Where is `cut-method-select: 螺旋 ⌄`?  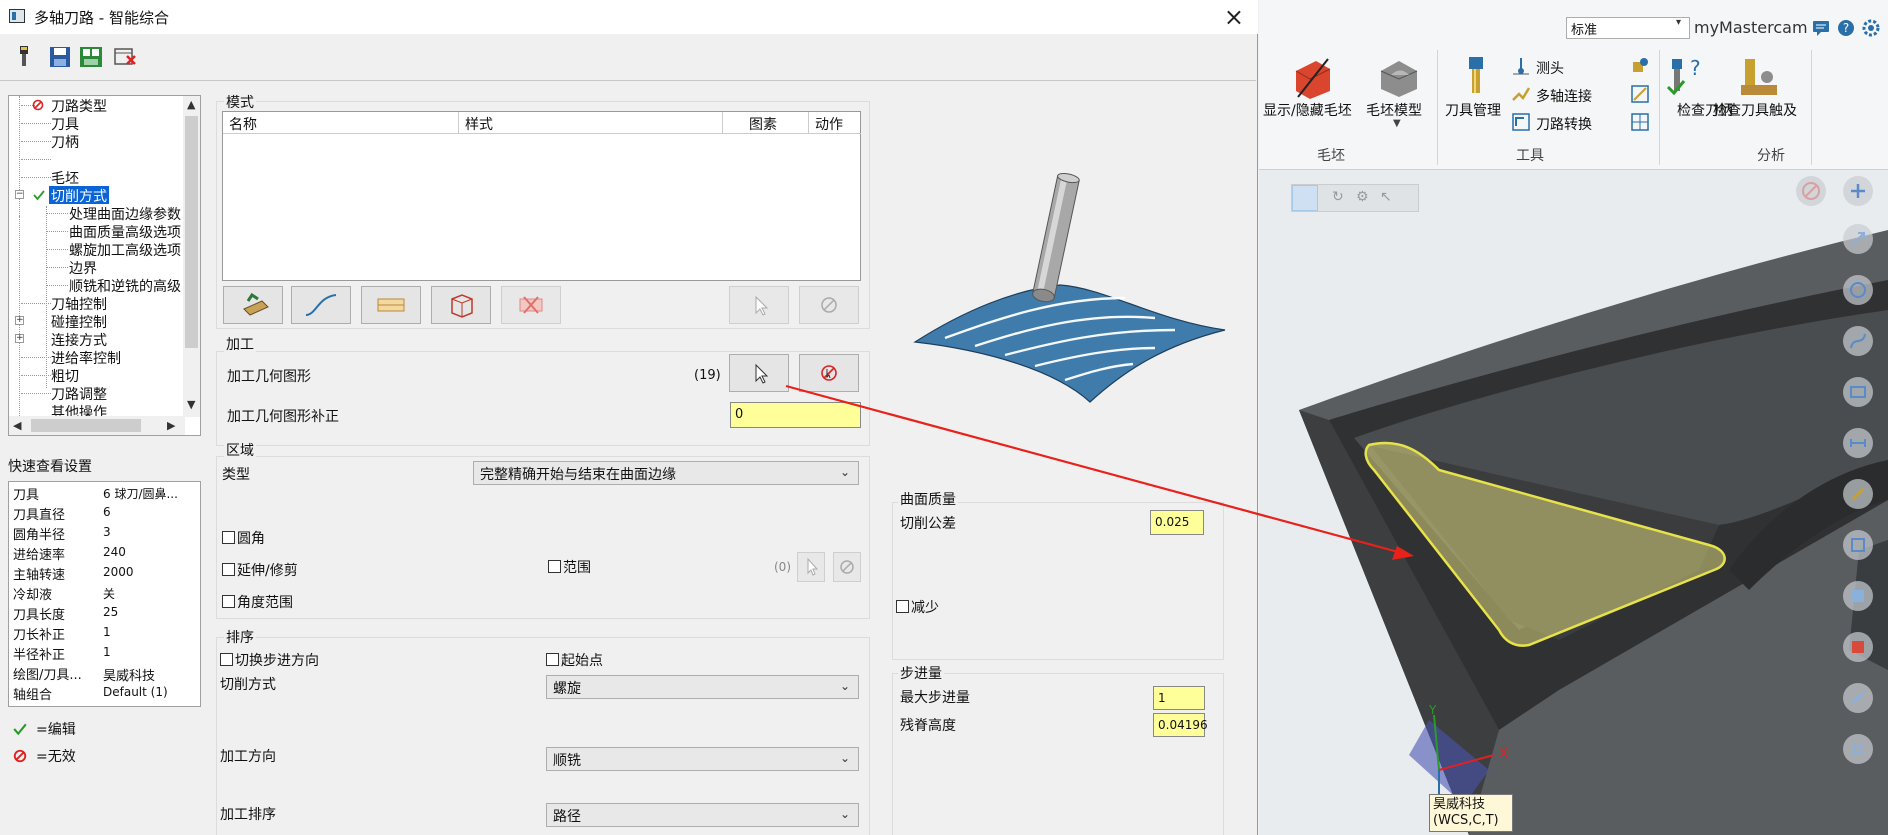 cut-method-select: 螺旋 ⌄ is located at coordinates (702, 687).